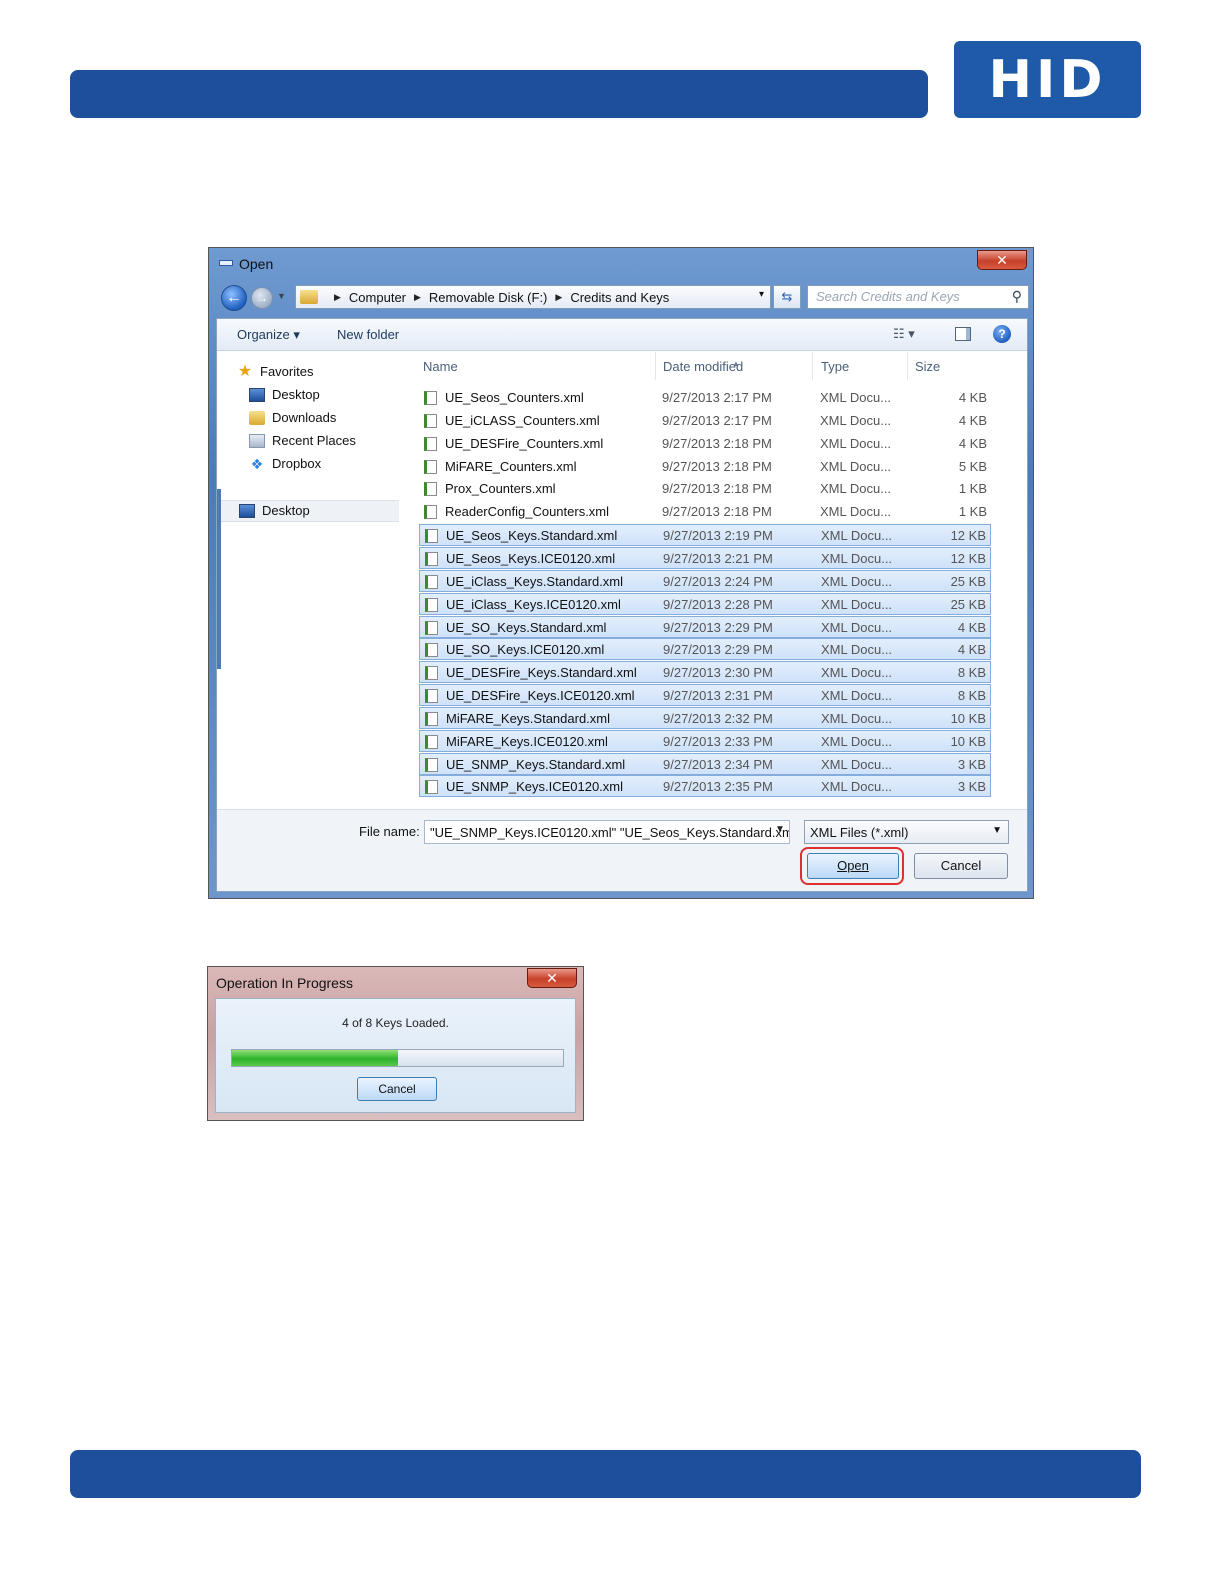  What do you see at coordinates (997, 830) in the screenshot?
I see `chevron-down-icon: ▼` at bounding box center [997, 830].